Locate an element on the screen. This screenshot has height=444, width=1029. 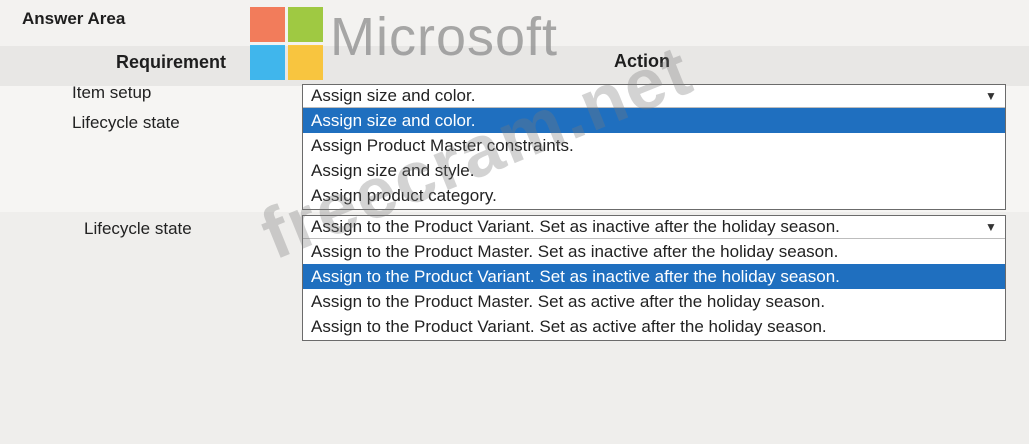
requirement-column-header: Requirement is located at coordinates (171, 62).